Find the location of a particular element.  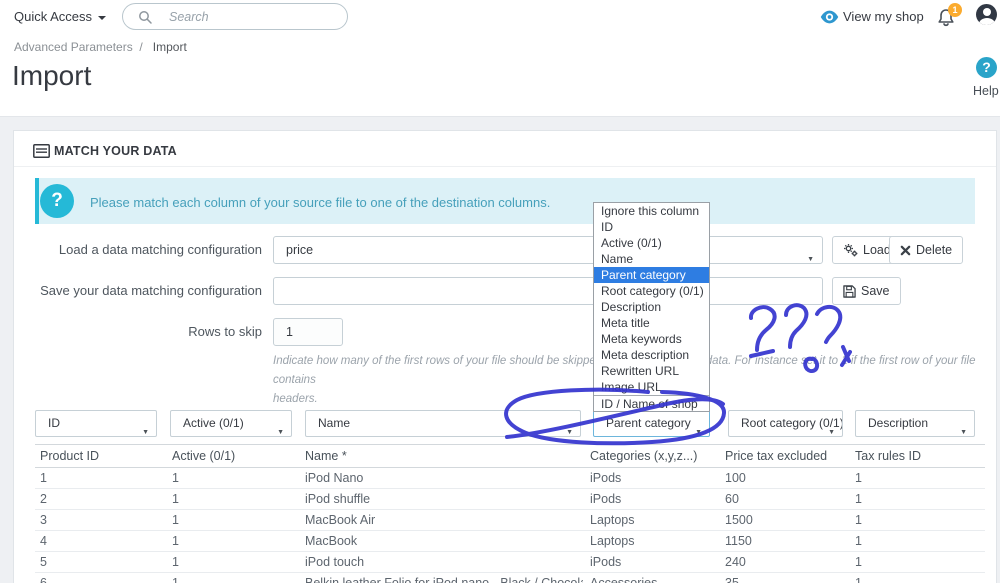

view-my-shop-link: View my shop is located at coordinates (883, 16).